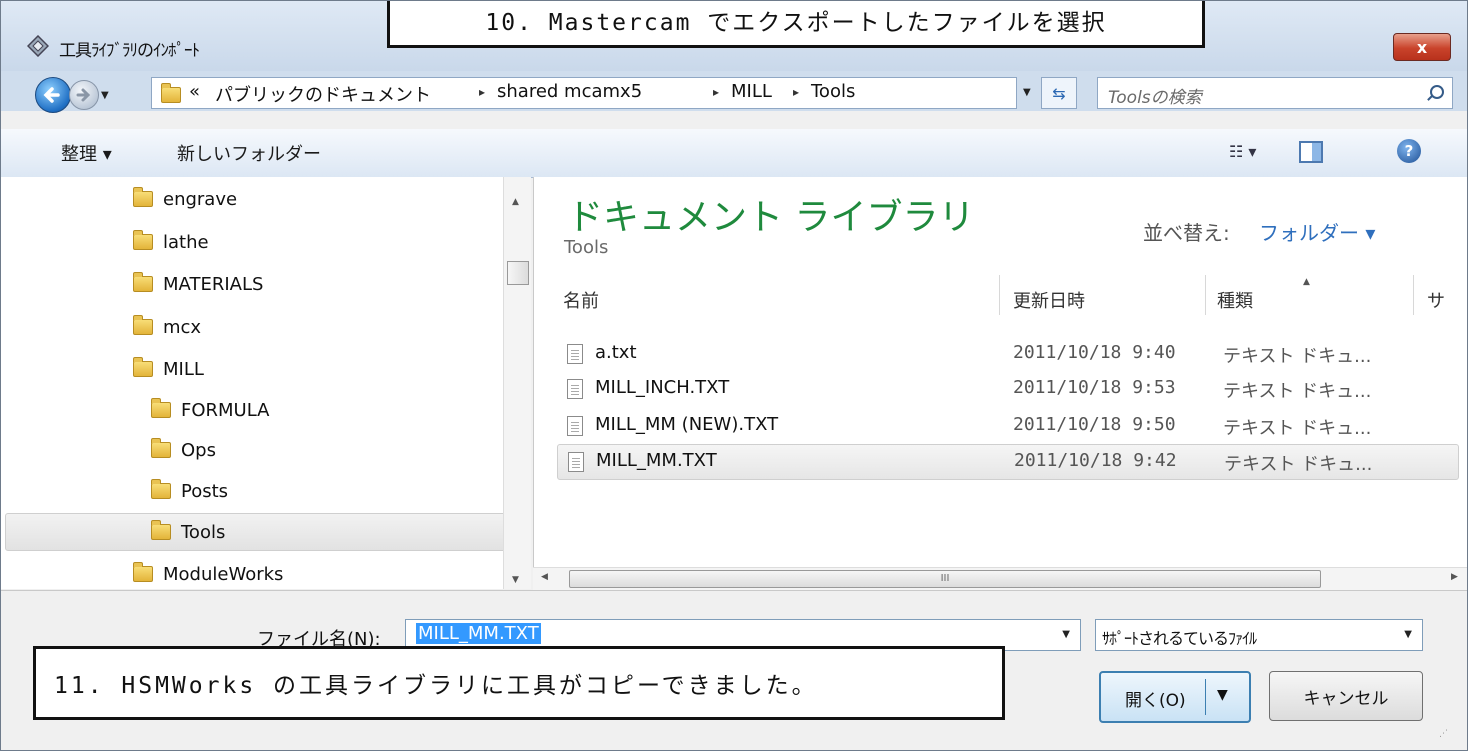 The height and width of the screenshot is (751, 1468). What do you see at coordinates (1179, 638) in the screenshot?
I see `filetype-value: ｻﾎﾟｰﾄされるているﾌｧｲﾙ` at bounding box center [1179, 638].